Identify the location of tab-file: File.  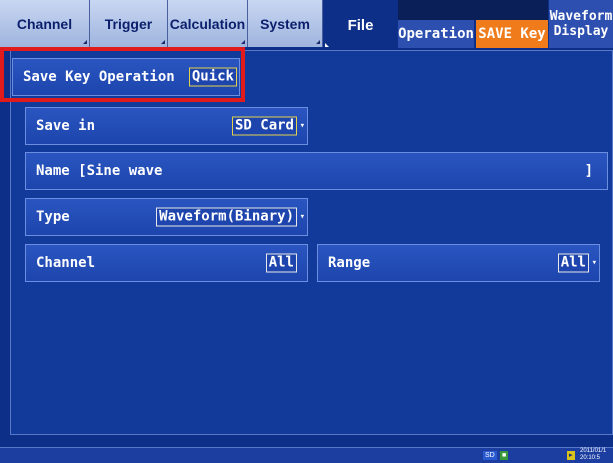
(360, 25).